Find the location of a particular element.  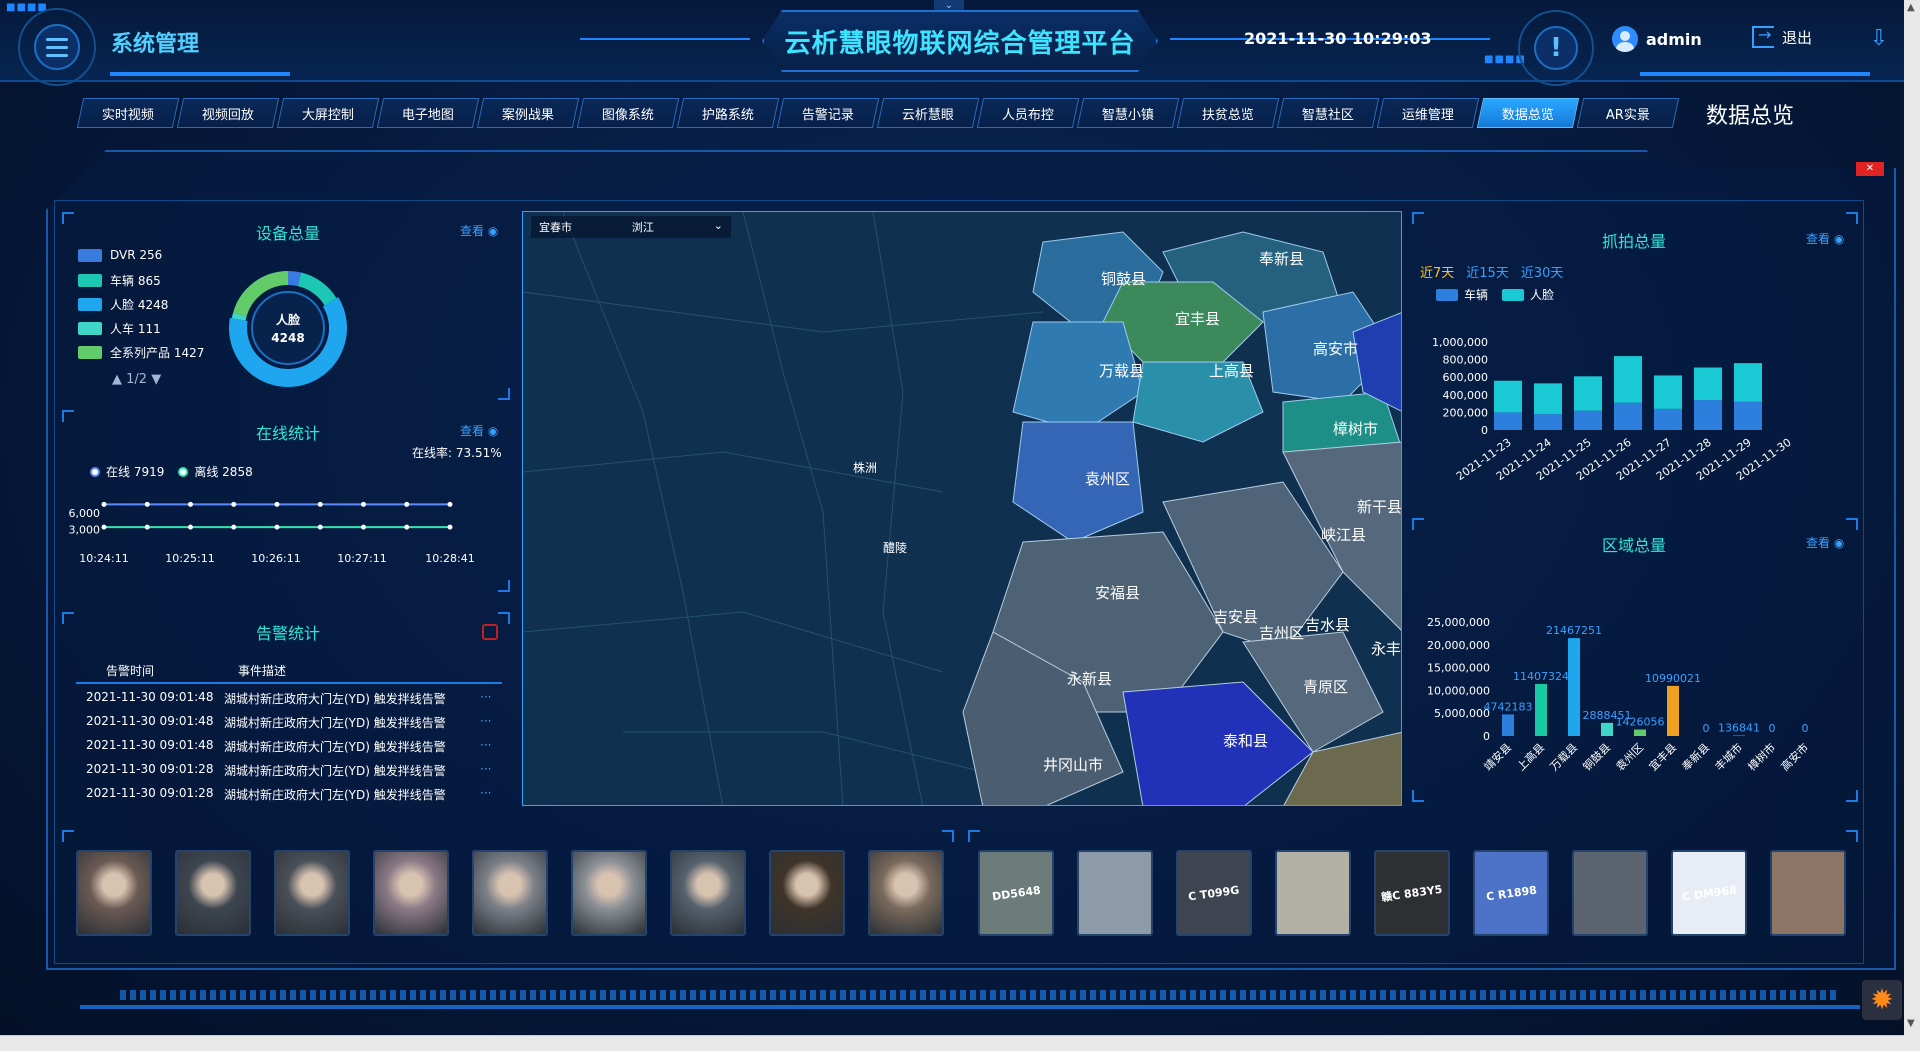

user-menu: admin is located at coordinates (1657, 39).